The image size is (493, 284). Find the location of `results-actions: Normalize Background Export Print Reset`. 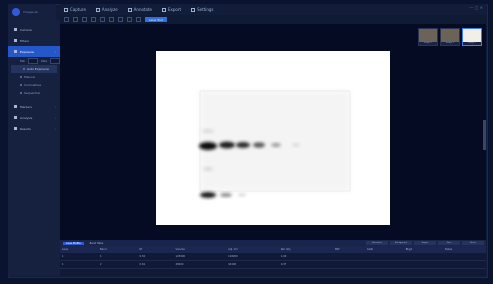

results-actions: Normalize Background Export Print Reset is located at coordinates (426, 243).